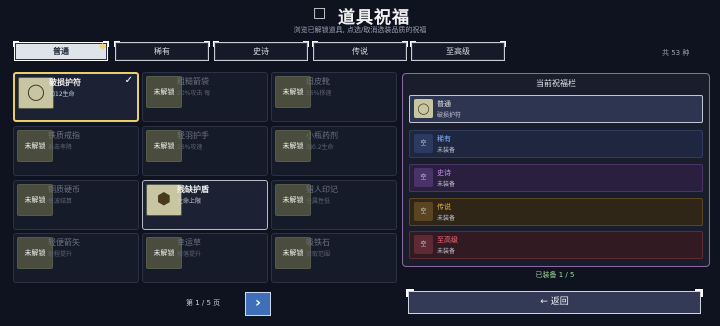 The width and height of the screenshot is (720, 326). What do you see at coordinates (444, 173) in the screenshot?
I see `slot-tier: 史诗` at bounding box center [444, 173].